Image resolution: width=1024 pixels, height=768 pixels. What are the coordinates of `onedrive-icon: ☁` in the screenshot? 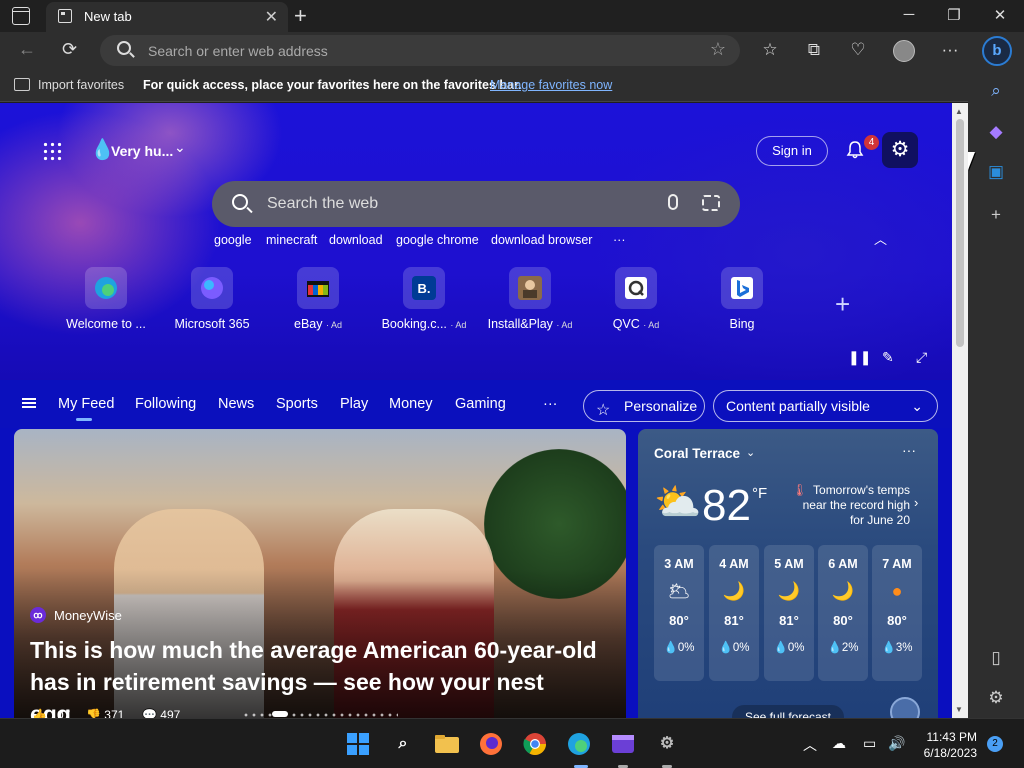 It's located at (839, 743).